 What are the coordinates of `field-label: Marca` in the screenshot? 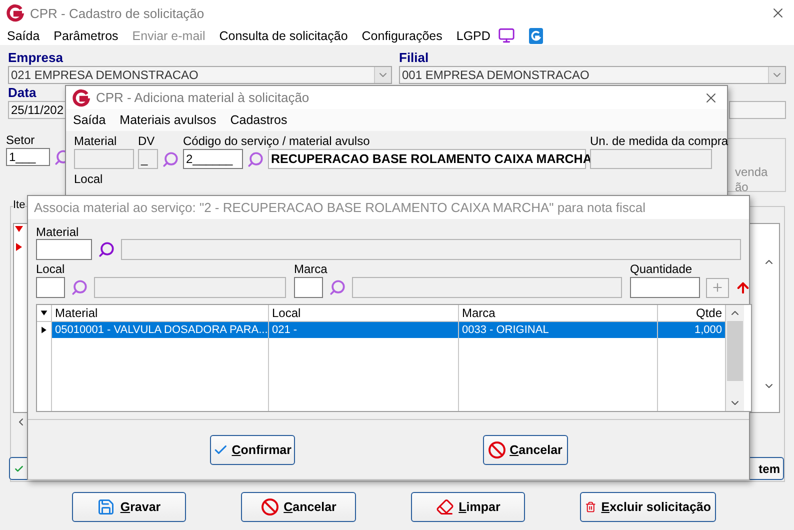 It's located at (311, 269).